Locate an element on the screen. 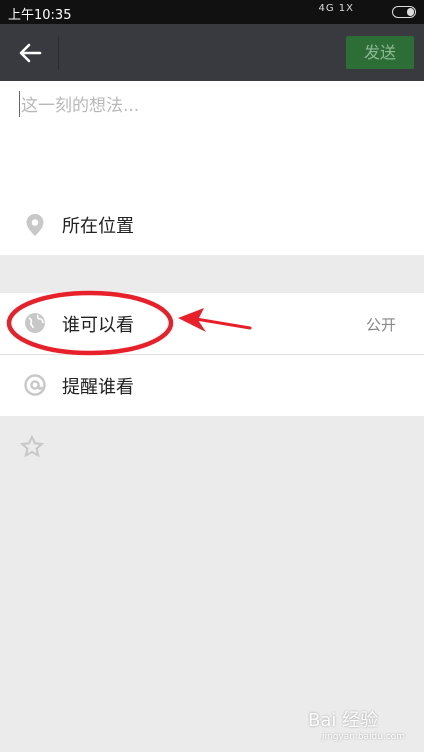  location-pin-icon is located at coordinates (35, 224).